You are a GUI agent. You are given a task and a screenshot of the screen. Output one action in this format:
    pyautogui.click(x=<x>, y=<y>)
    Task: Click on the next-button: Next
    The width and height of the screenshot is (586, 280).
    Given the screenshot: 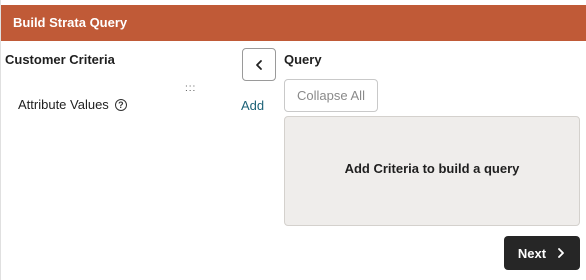 What is the action you would take?
    pyautogui.click(x=542, y=253)
    